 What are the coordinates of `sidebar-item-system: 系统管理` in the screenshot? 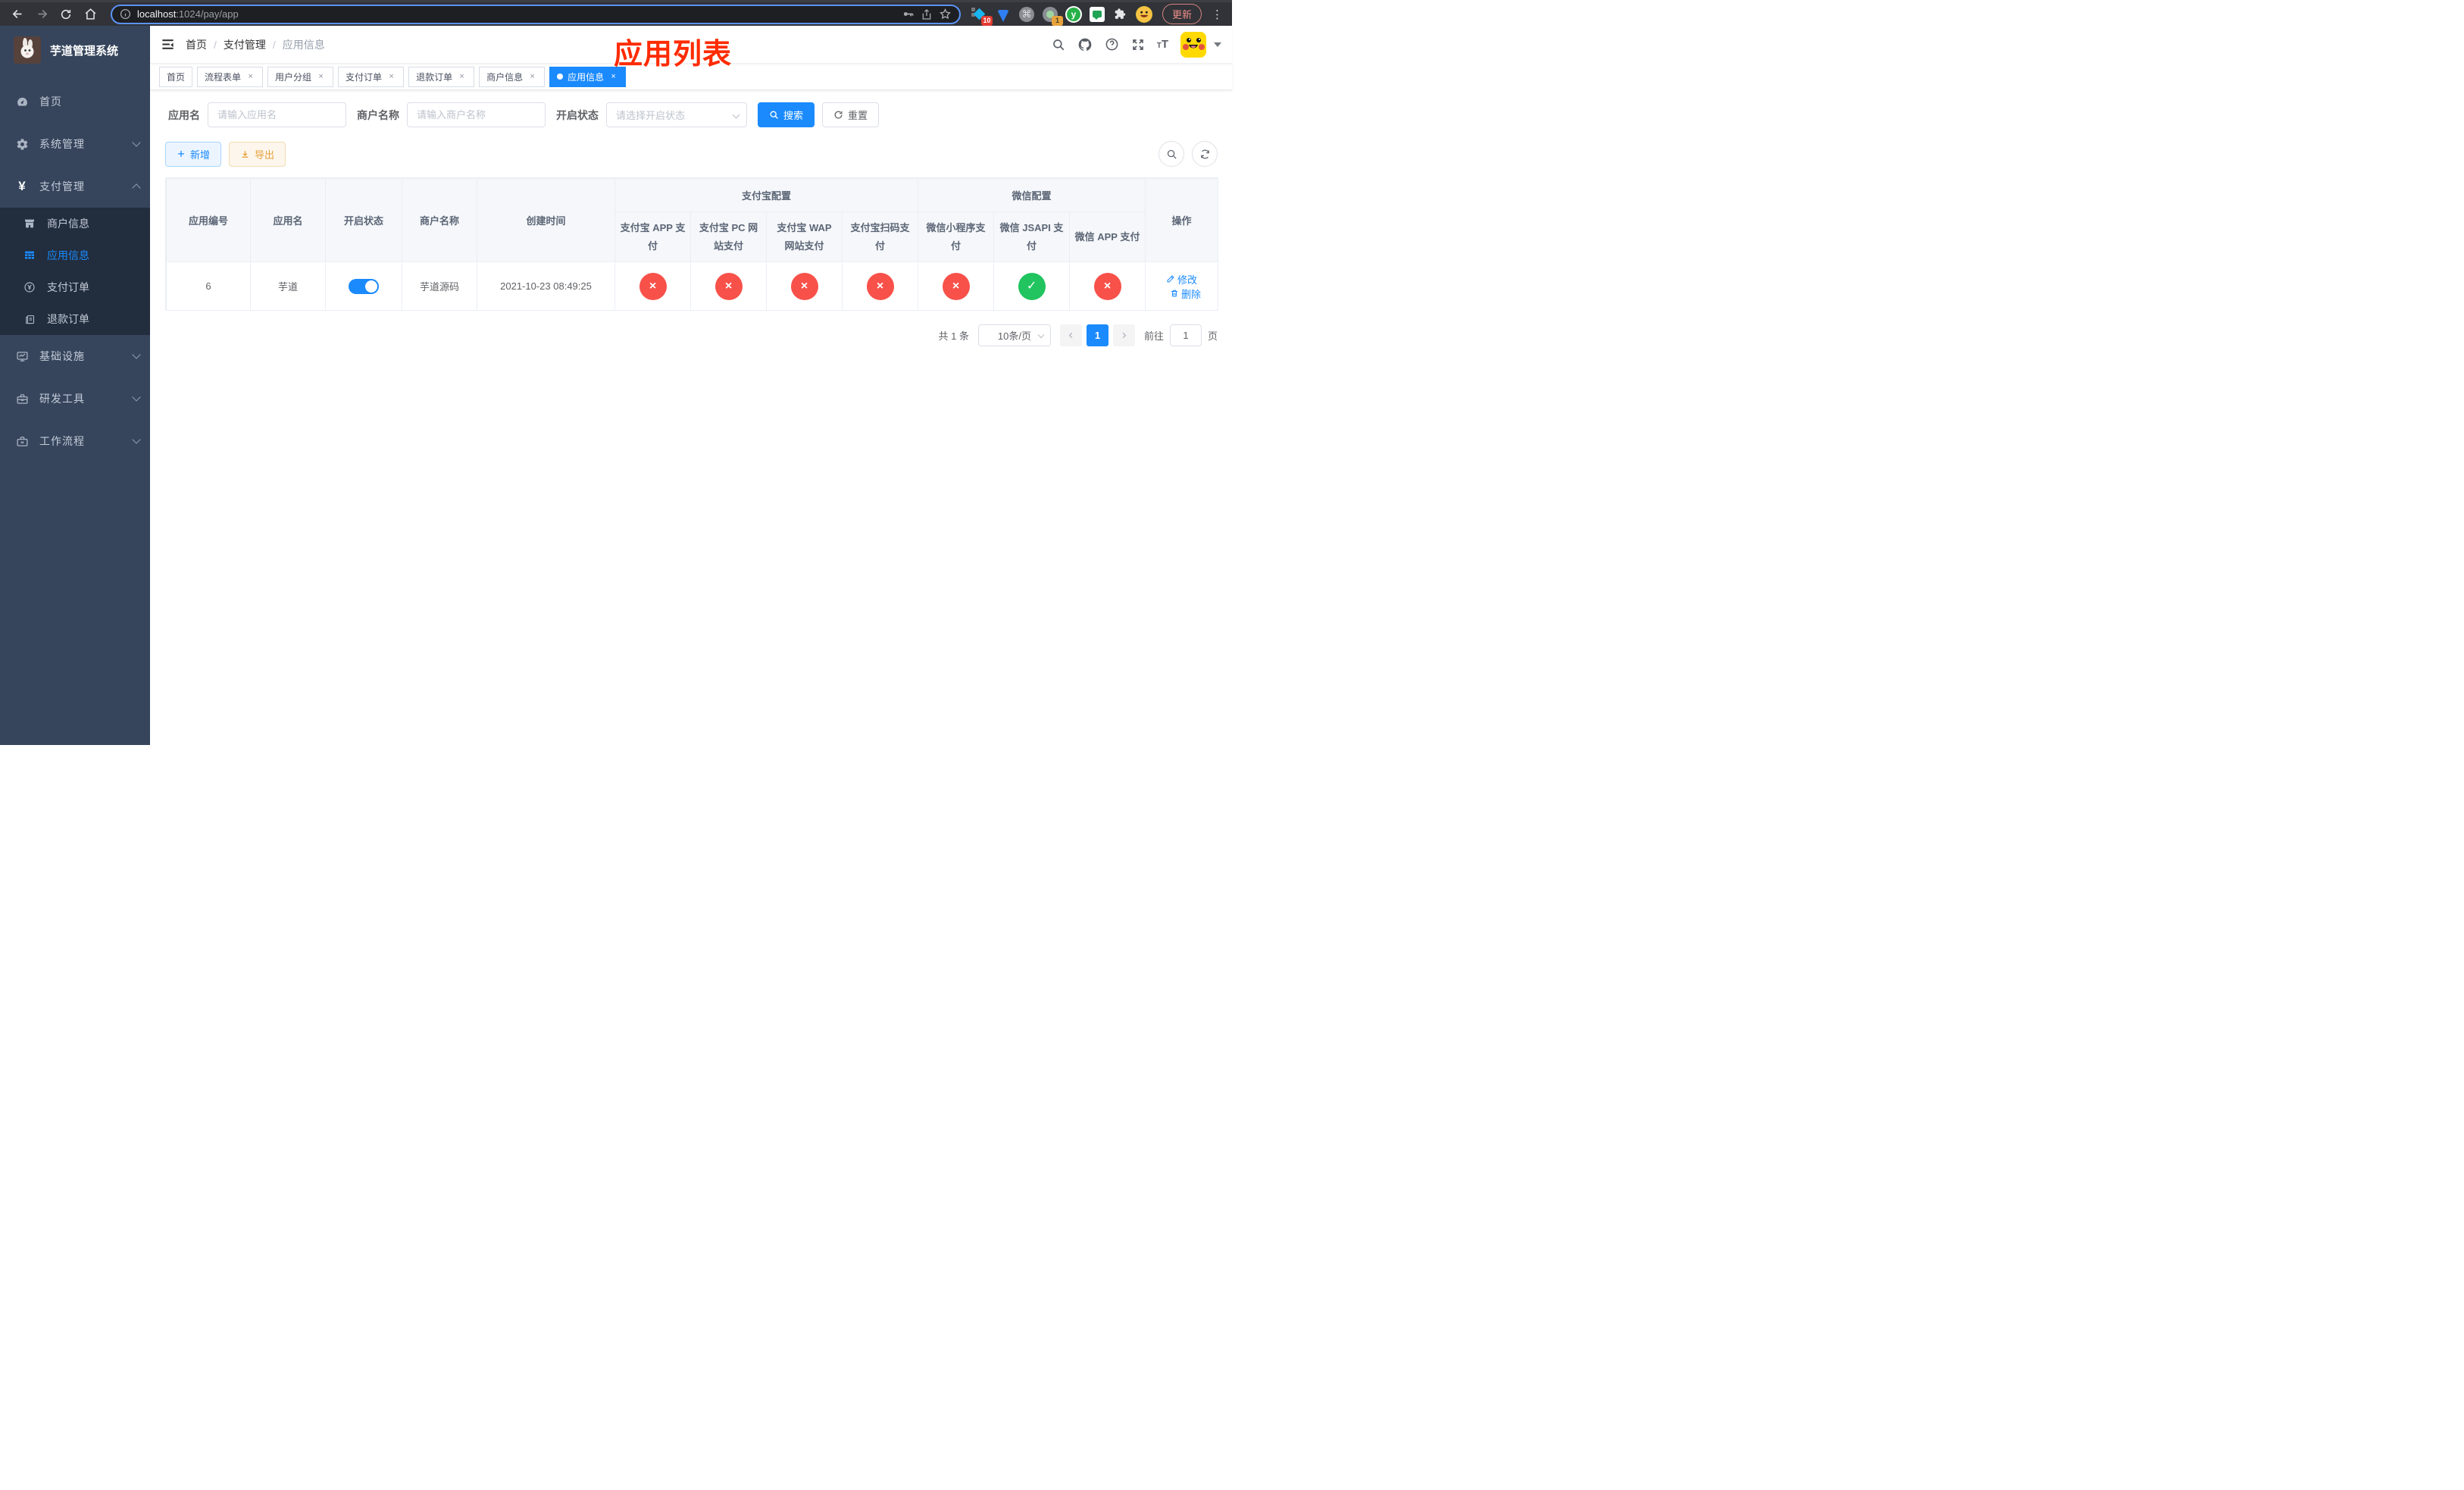 It's located at (75, 144).